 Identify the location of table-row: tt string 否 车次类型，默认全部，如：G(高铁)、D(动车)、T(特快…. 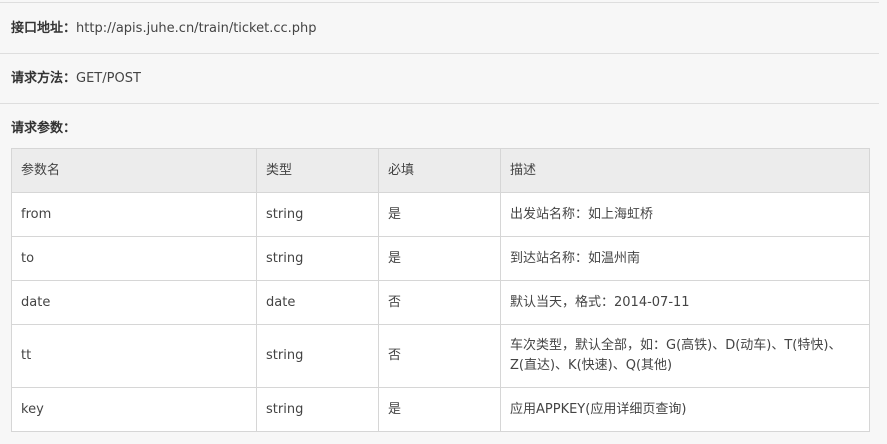
(440, 356).